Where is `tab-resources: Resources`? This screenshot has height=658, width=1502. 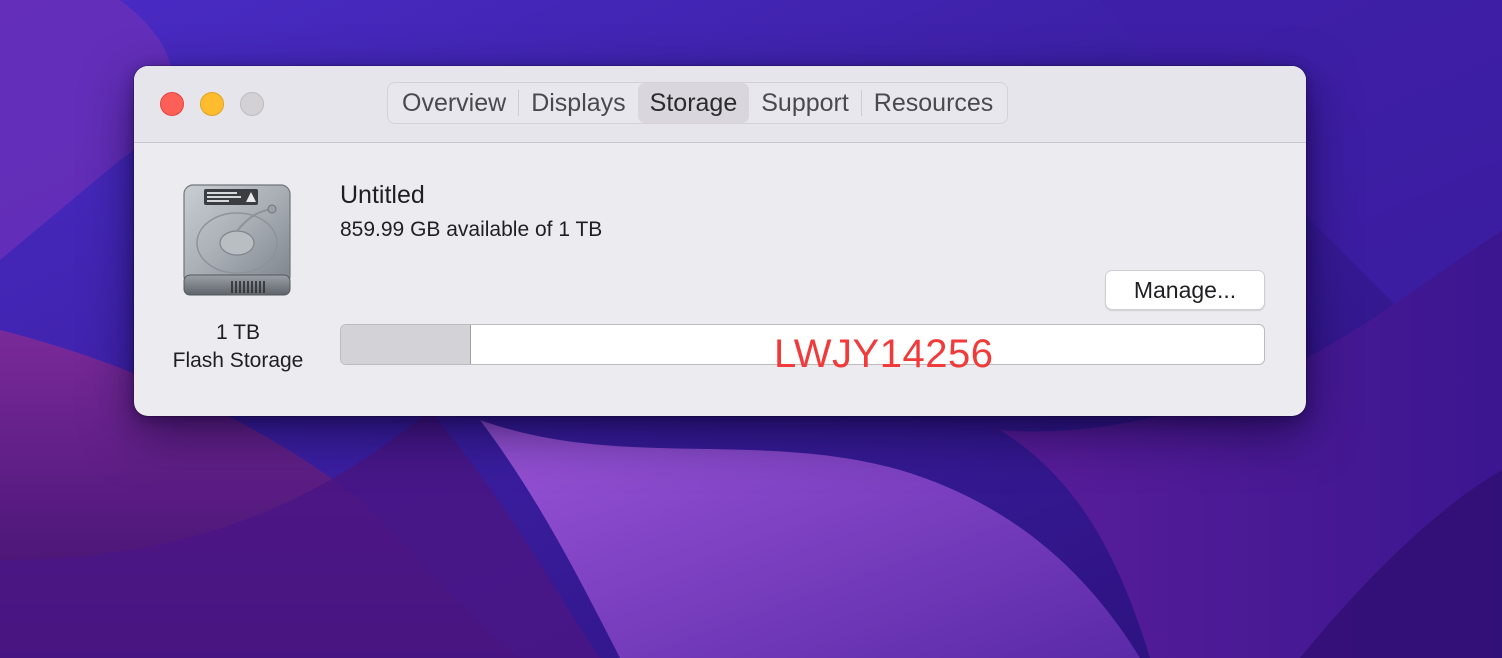
tab-resources: Resources is located at coordinates (934, 103).